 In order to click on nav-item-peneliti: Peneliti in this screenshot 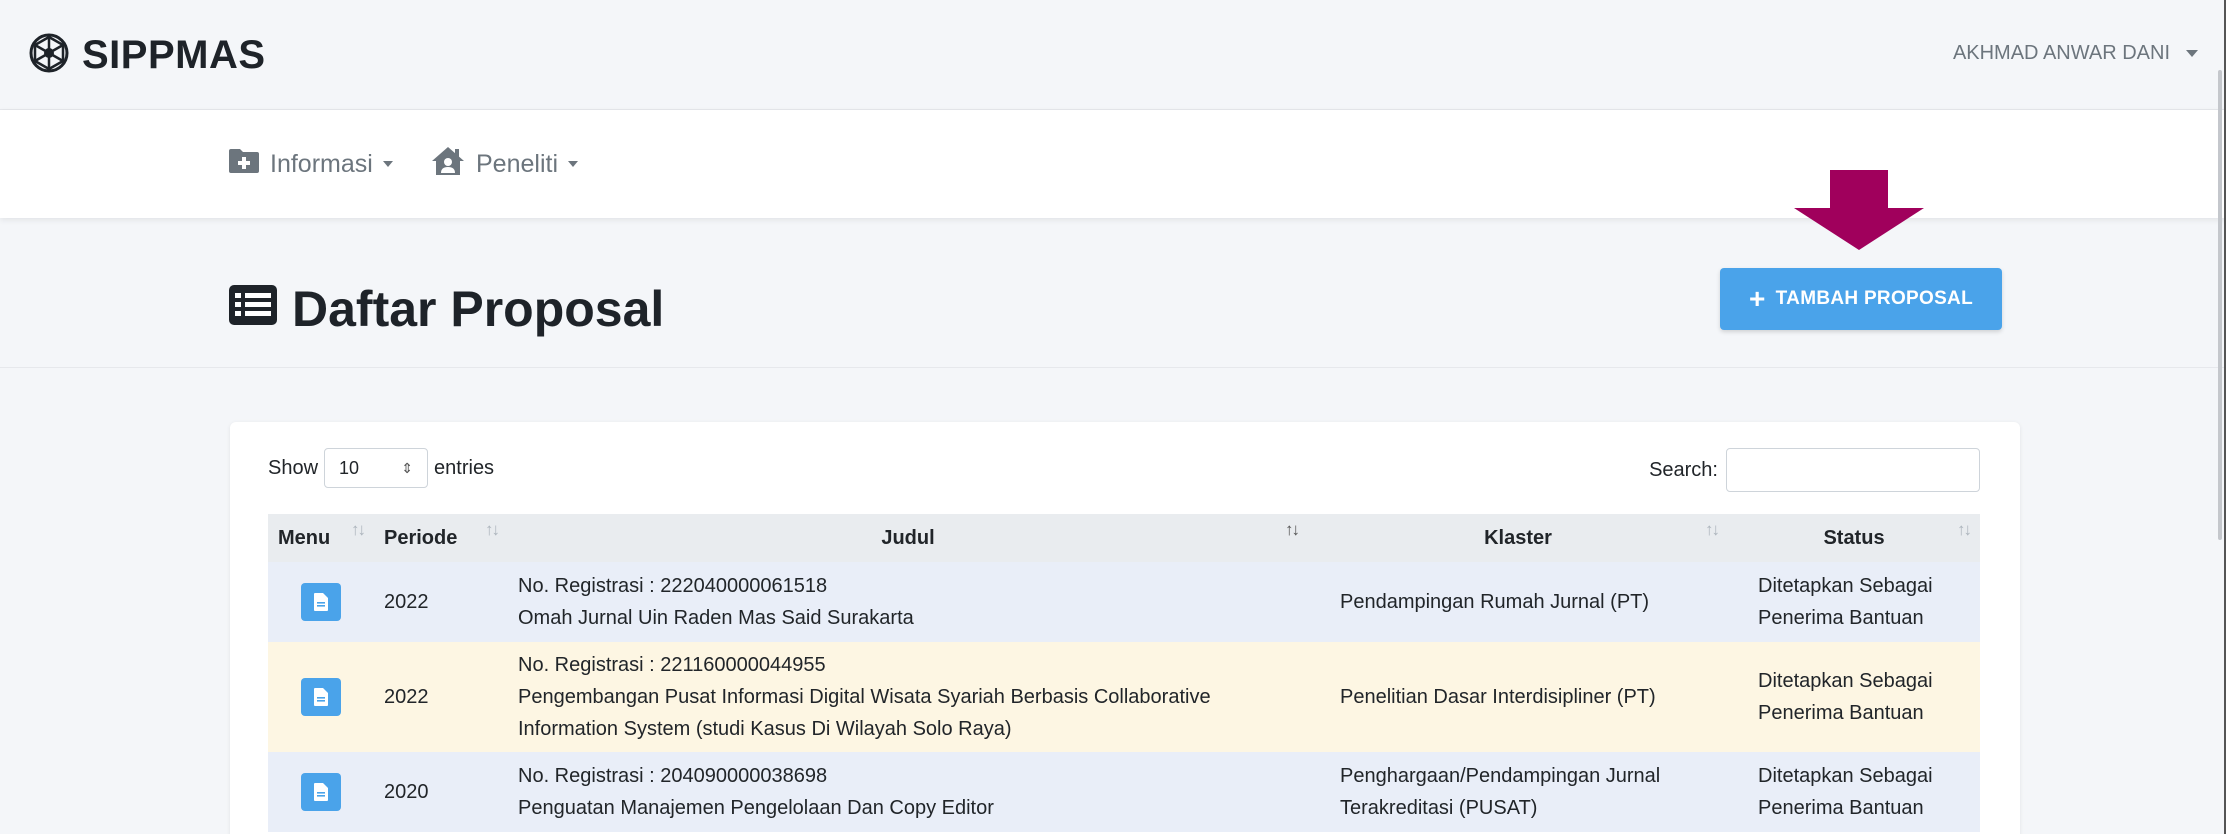, I will do `click(504, 163)`.